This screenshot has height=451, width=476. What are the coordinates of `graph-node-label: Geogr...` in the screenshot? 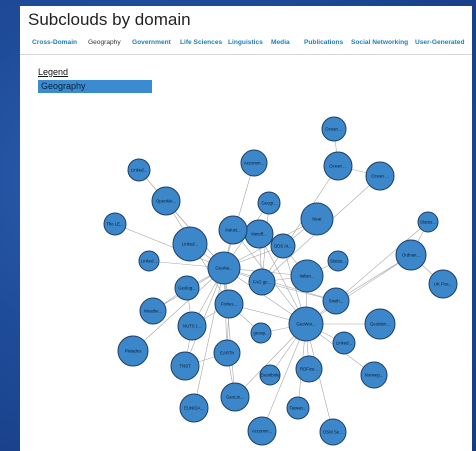 It's located at (268, 203).